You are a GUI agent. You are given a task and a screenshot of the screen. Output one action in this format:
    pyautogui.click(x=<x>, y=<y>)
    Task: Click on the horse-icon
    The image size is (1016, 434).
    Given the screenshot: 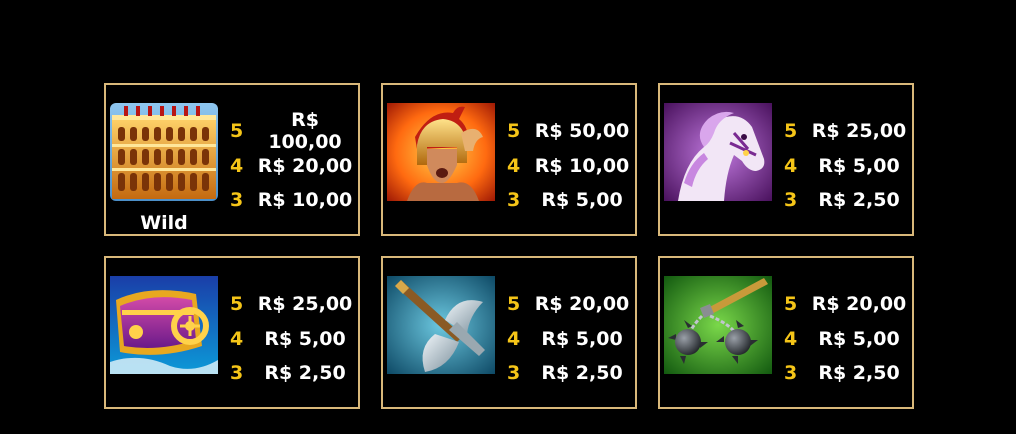 What is the action you would take?
    pyautogui.click(x=718, y=152)
    